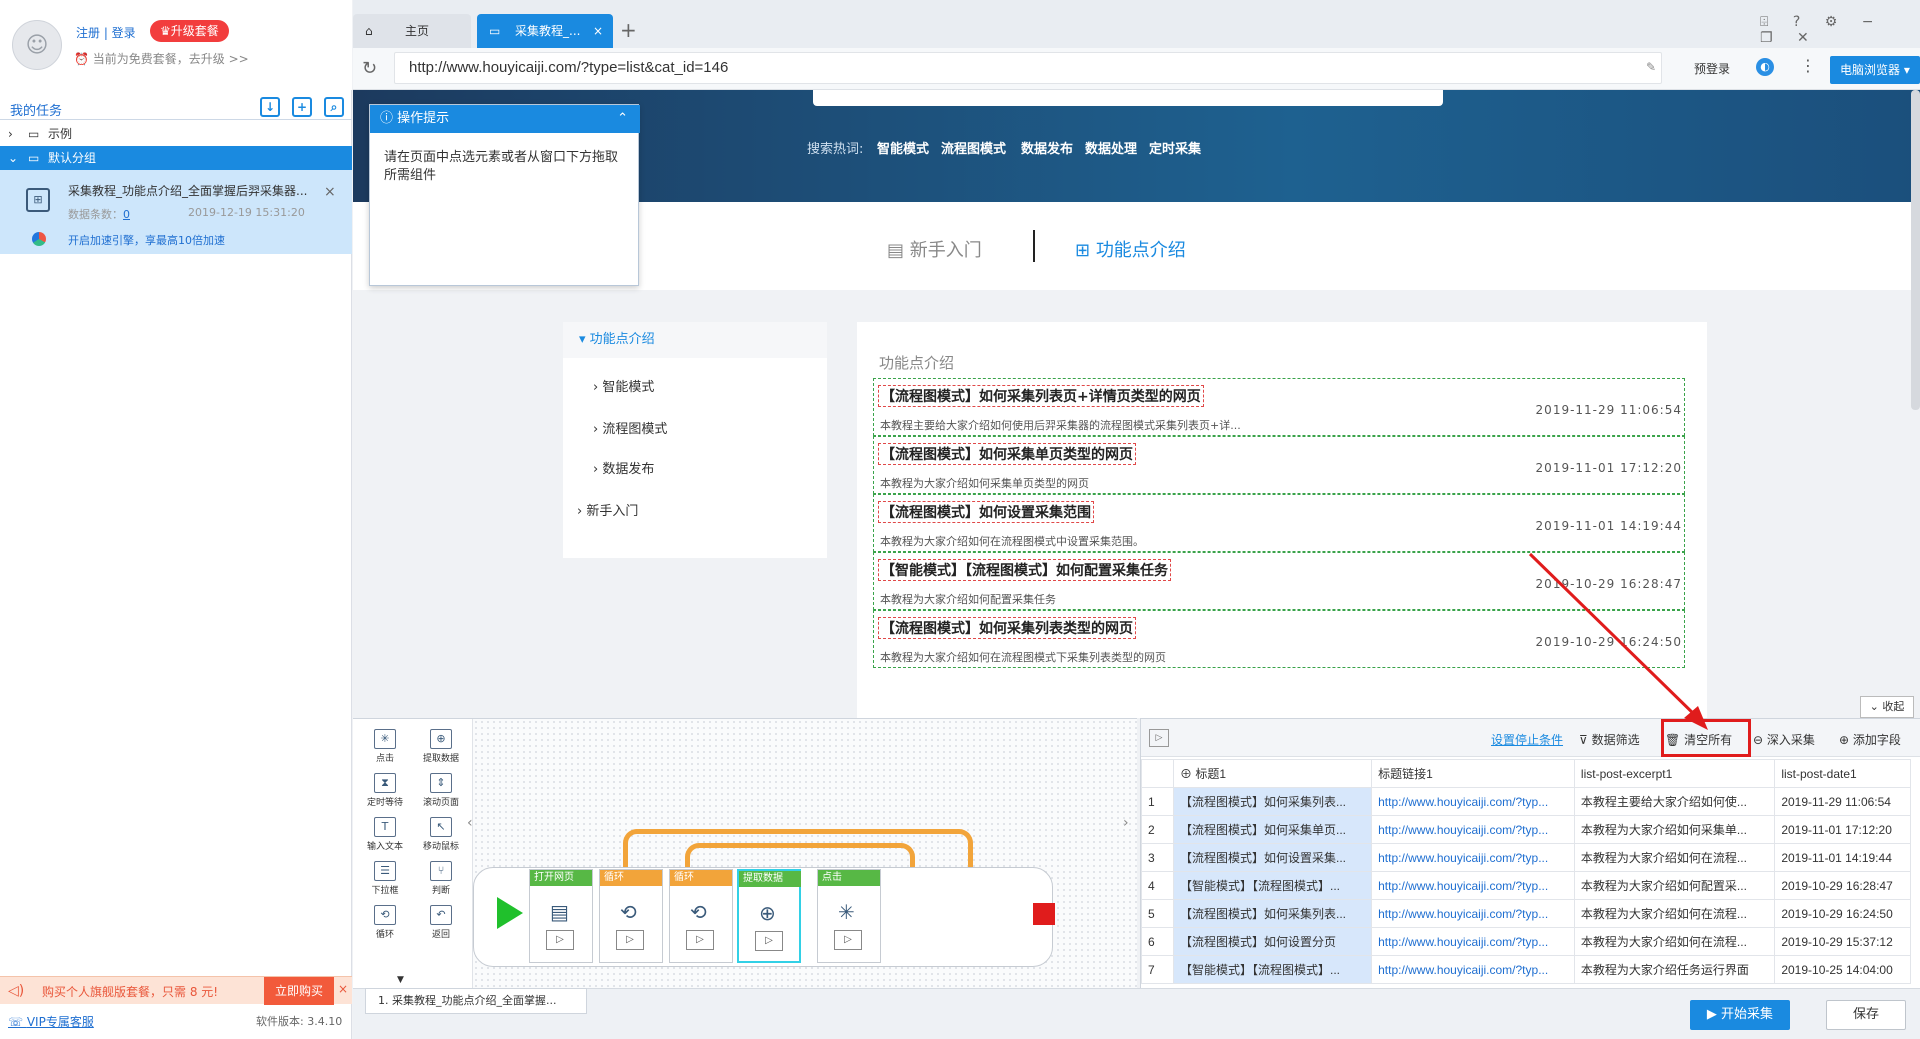 The height and width of the screenshot is (1039, 1920). What do you see at coordinates (1609, 739) in the screenshot?
I see `data-filter-button: ⊽ 数据筛选` at bounding box center [1609, 739].